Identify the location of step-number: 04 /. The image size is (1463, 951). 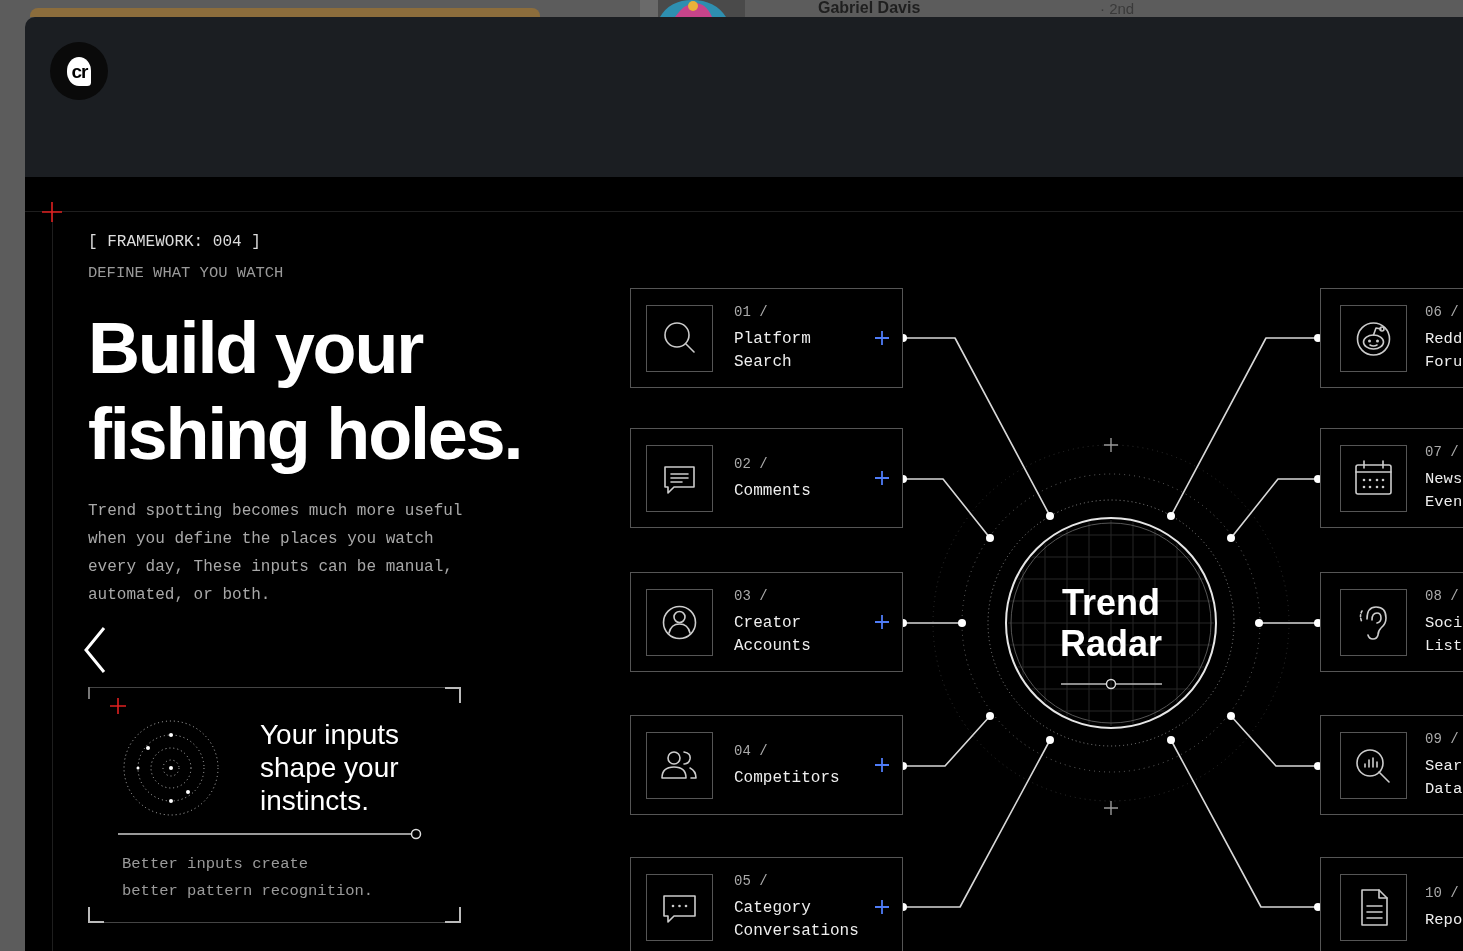
(751, 751).